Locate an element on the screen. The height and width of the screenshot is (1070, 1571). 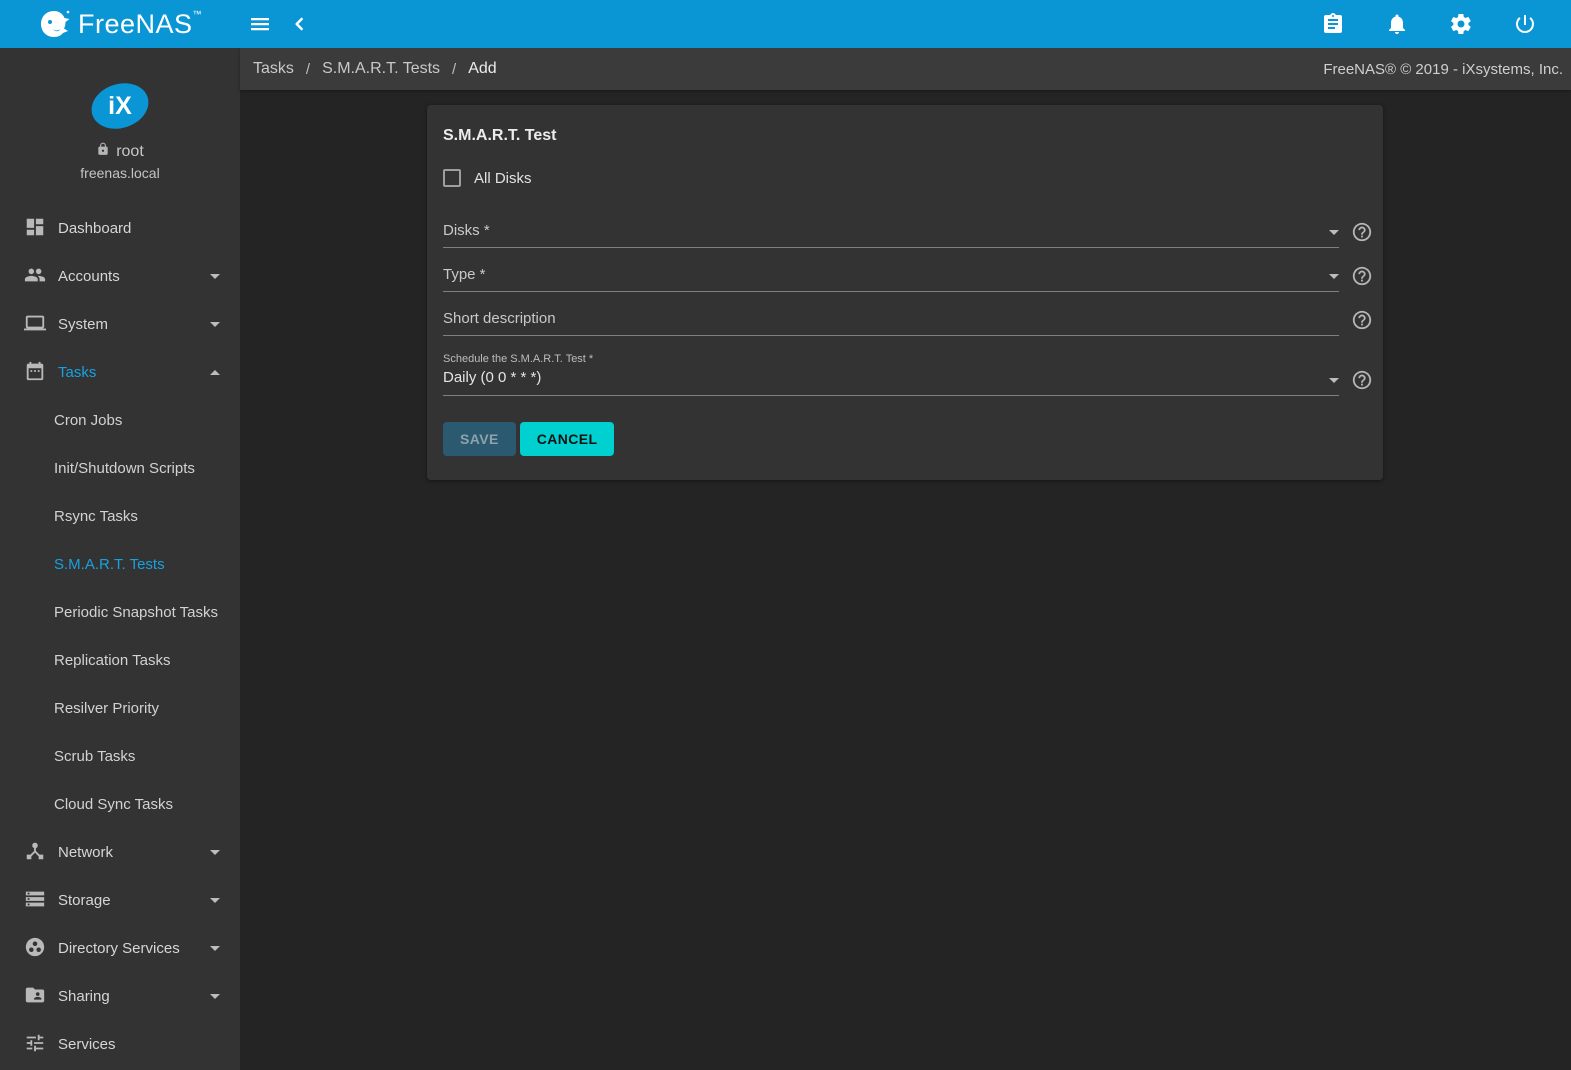
directory-services-icon is located at coordinates (36, 948).